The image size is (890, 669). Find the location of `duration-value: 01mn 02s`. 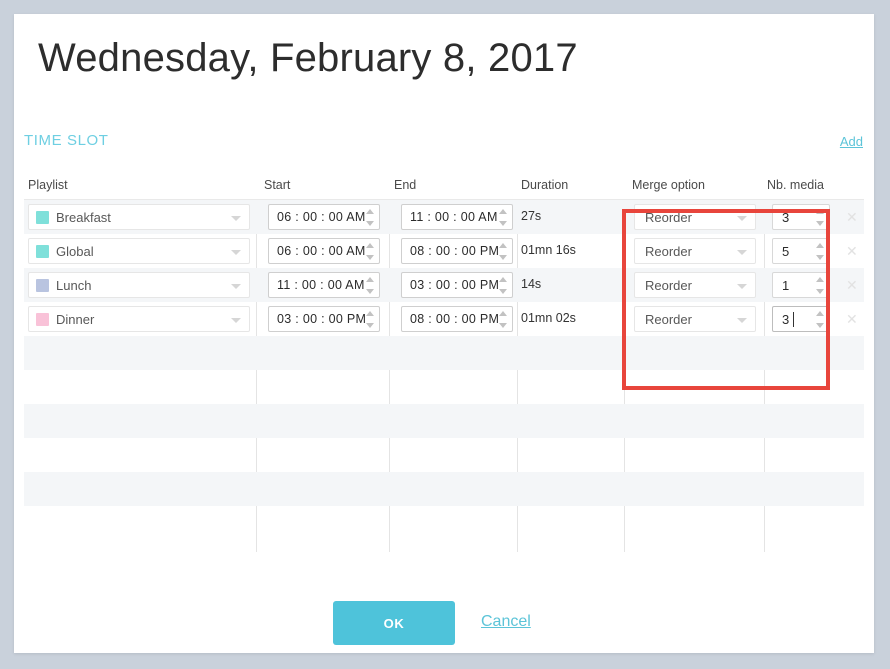

duration-value: 01mn 02s is located at coordinates (548, 318).